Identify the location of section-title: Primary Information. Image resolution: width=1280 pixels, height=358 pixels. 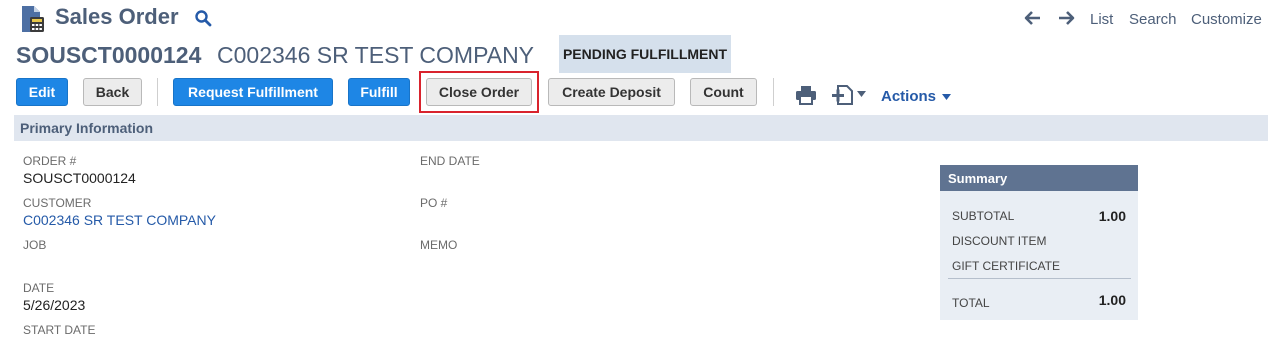
(86, 128).